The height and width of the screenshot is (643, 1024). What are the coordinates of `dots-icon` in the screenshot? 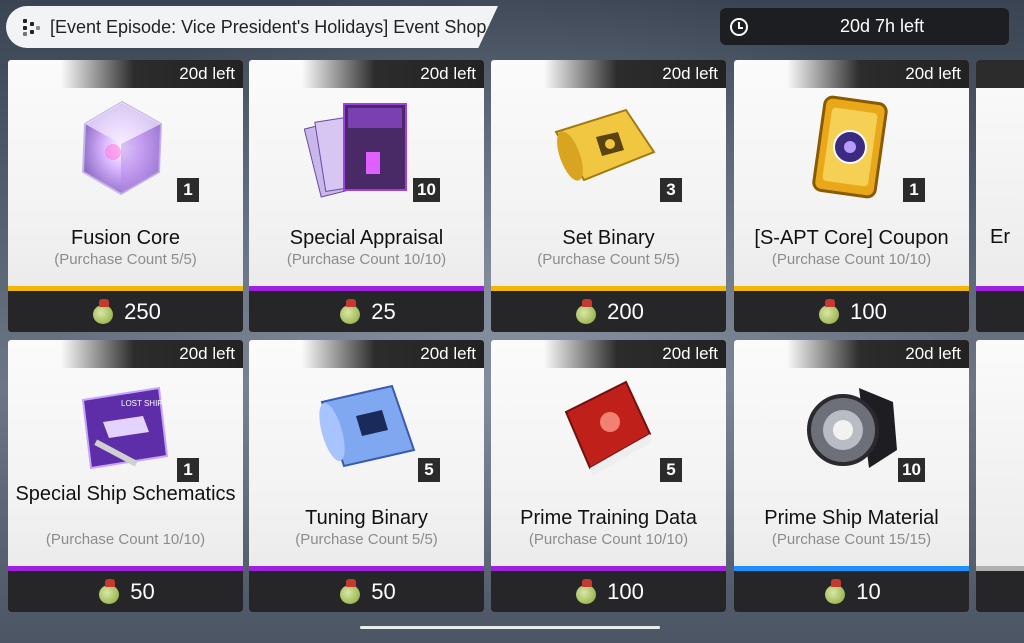 It's located at (31, 27).